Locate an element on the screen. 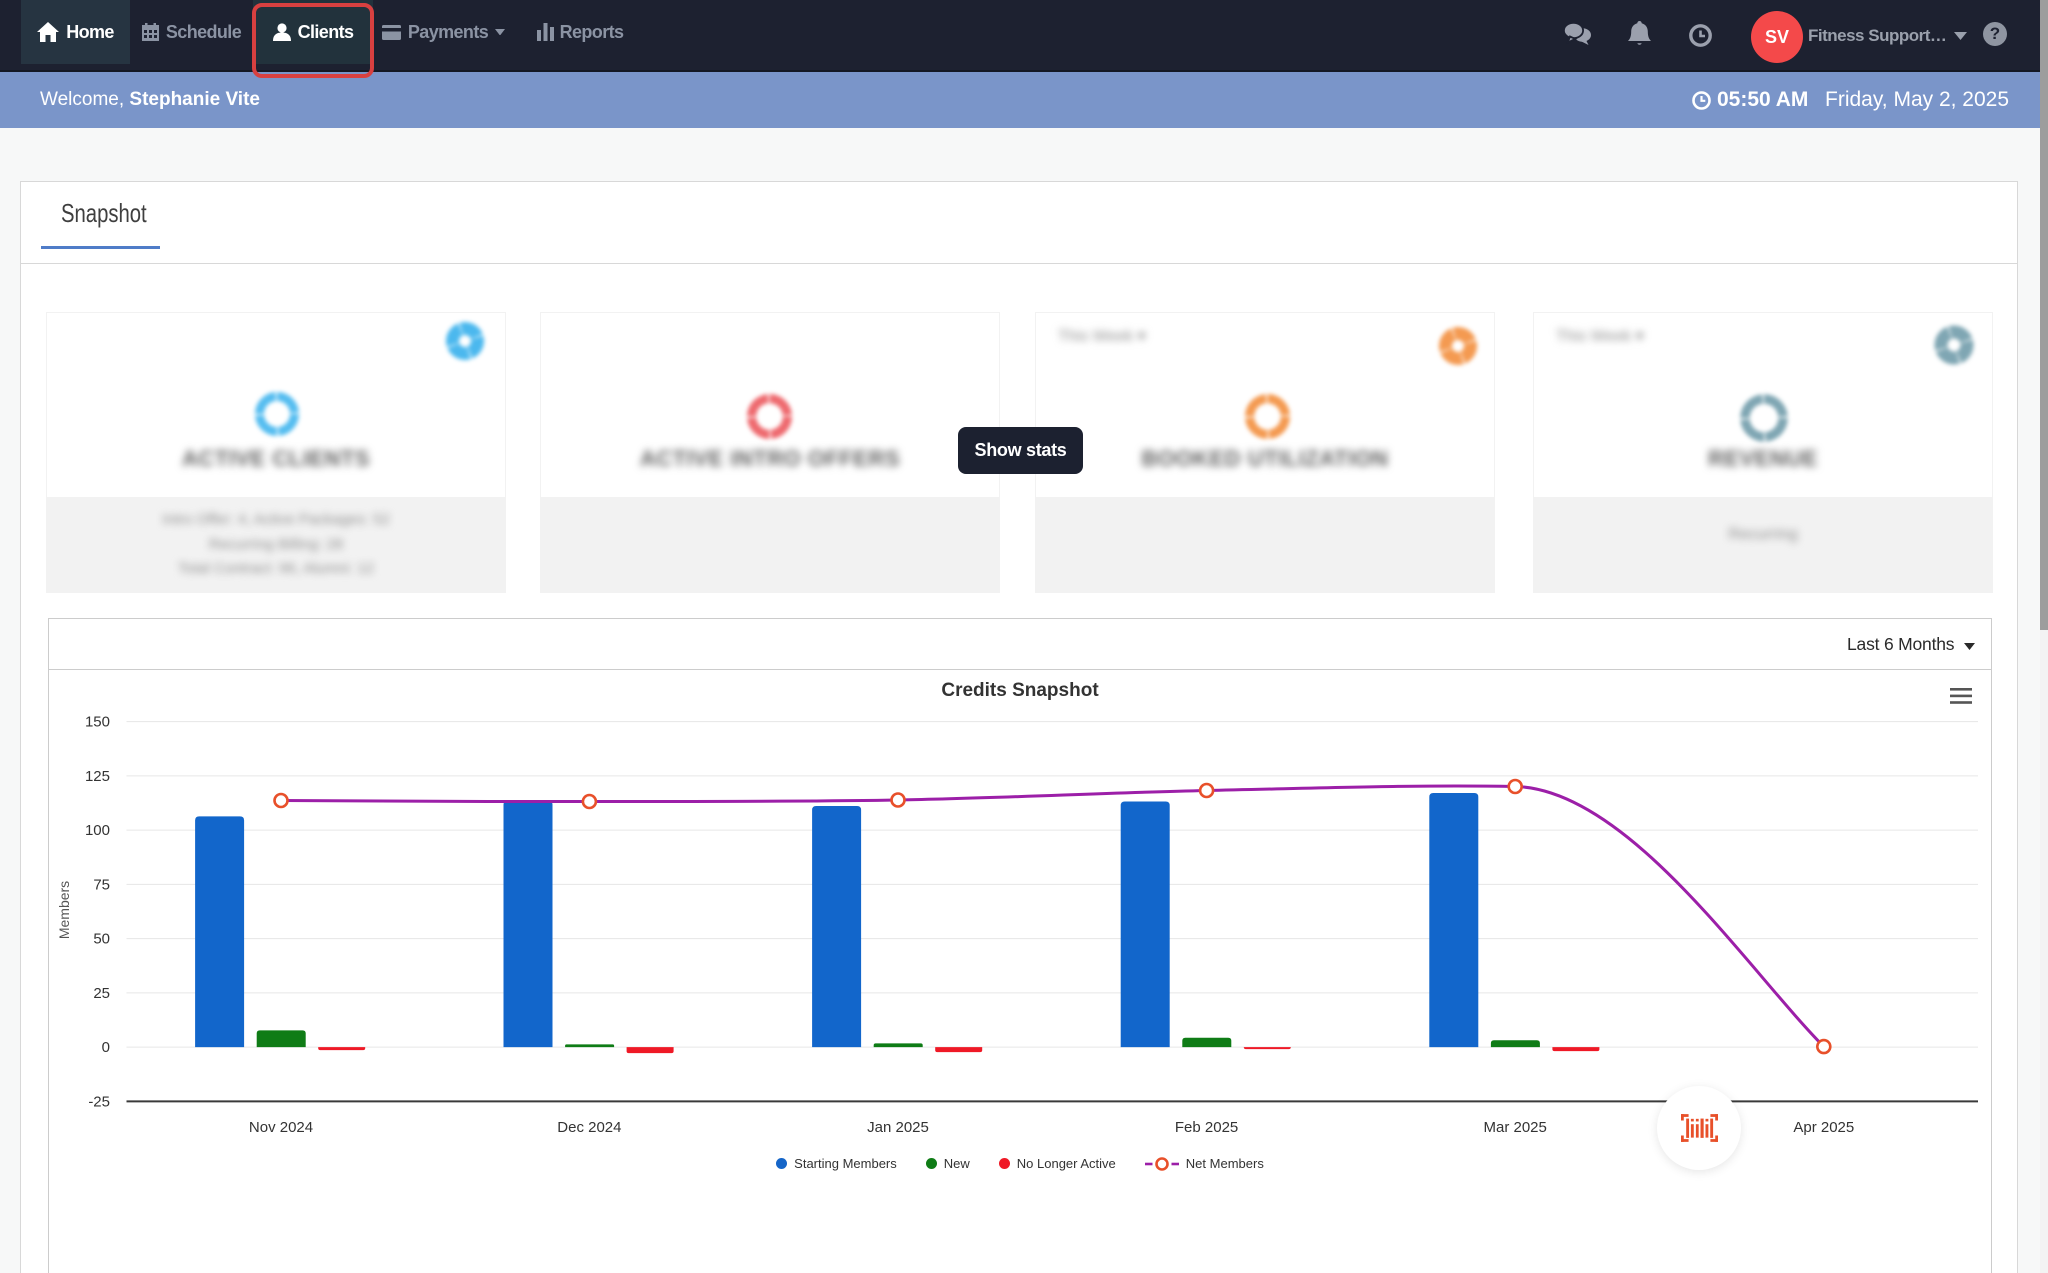 The height and width of the screenshot is (1273, 2048). svg-text: 125 is located at coordinates (97, 776).